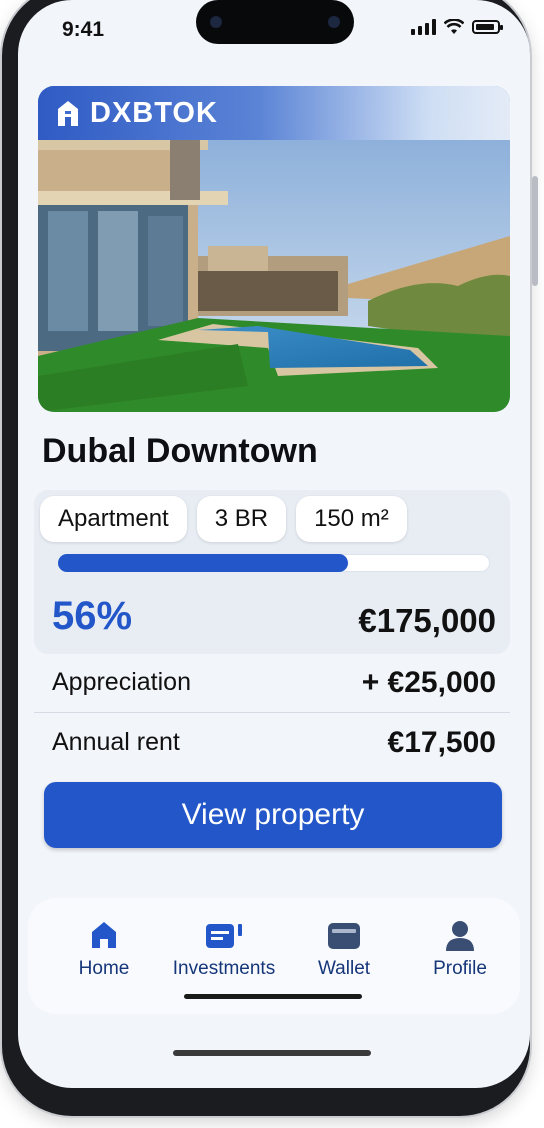  I want to click on stat-row-annual-rent: Annual rent €17,500, so click(272, 743).